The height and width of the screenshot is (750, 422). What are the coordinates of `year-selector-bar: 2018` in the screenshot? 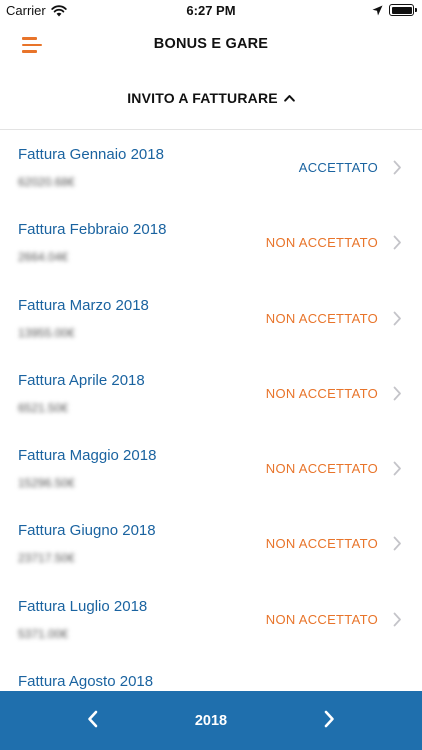 It's located at (211, 720).